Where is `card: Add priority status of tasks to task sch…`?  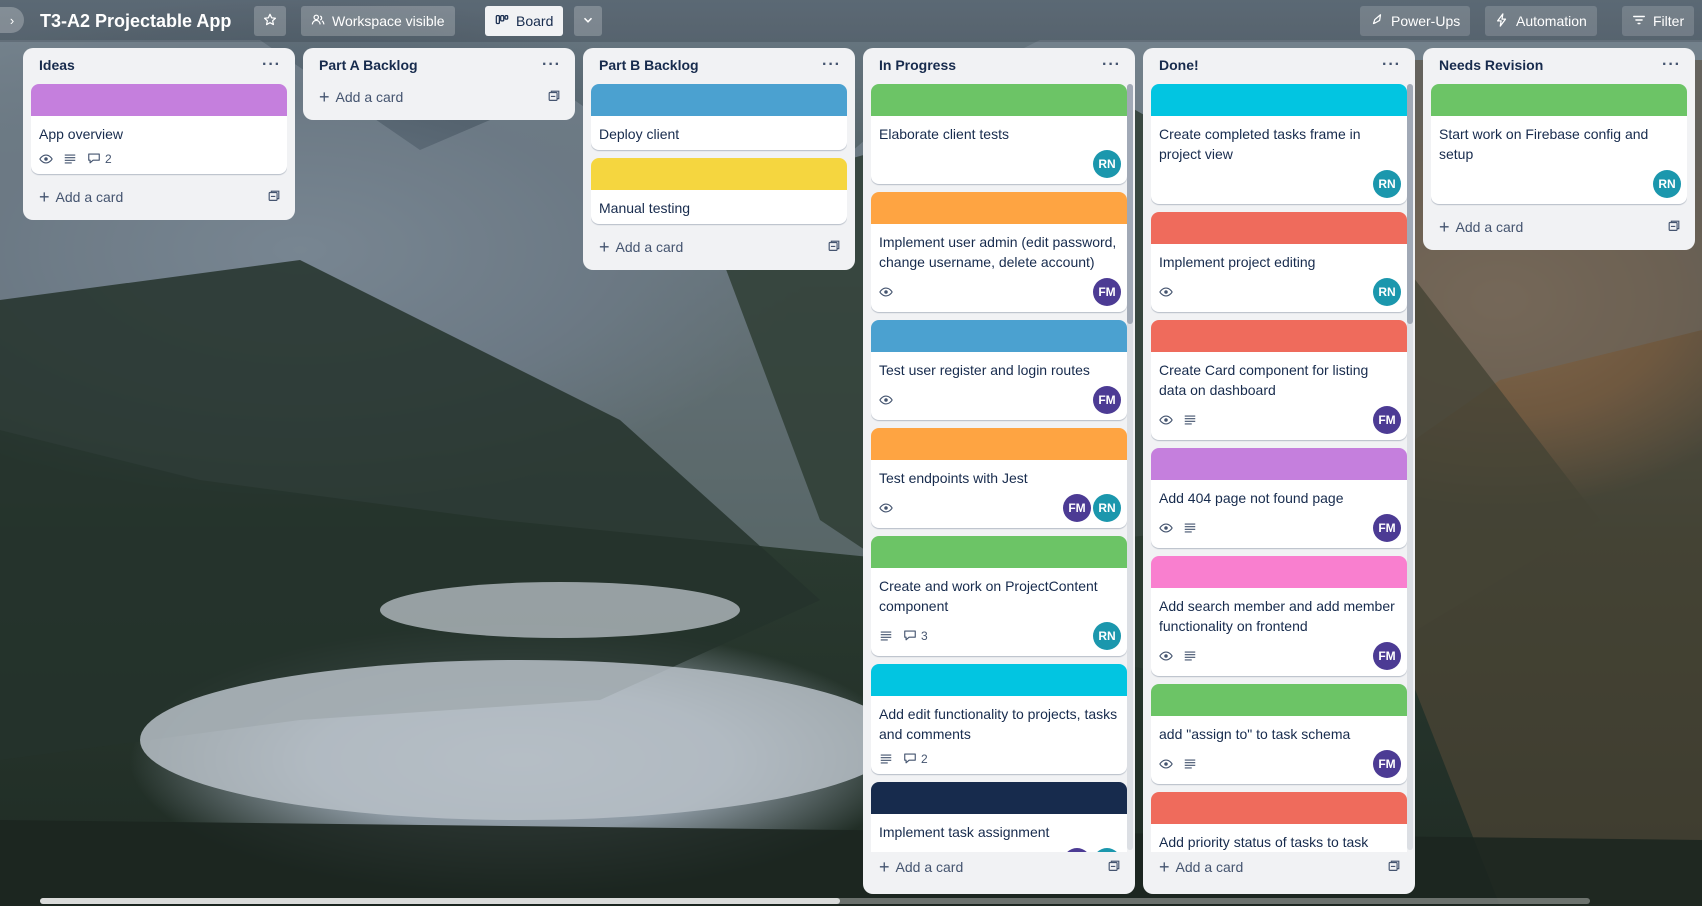 card: Add priority status of tasks to task sch… is located at coordinates (1279, 822).